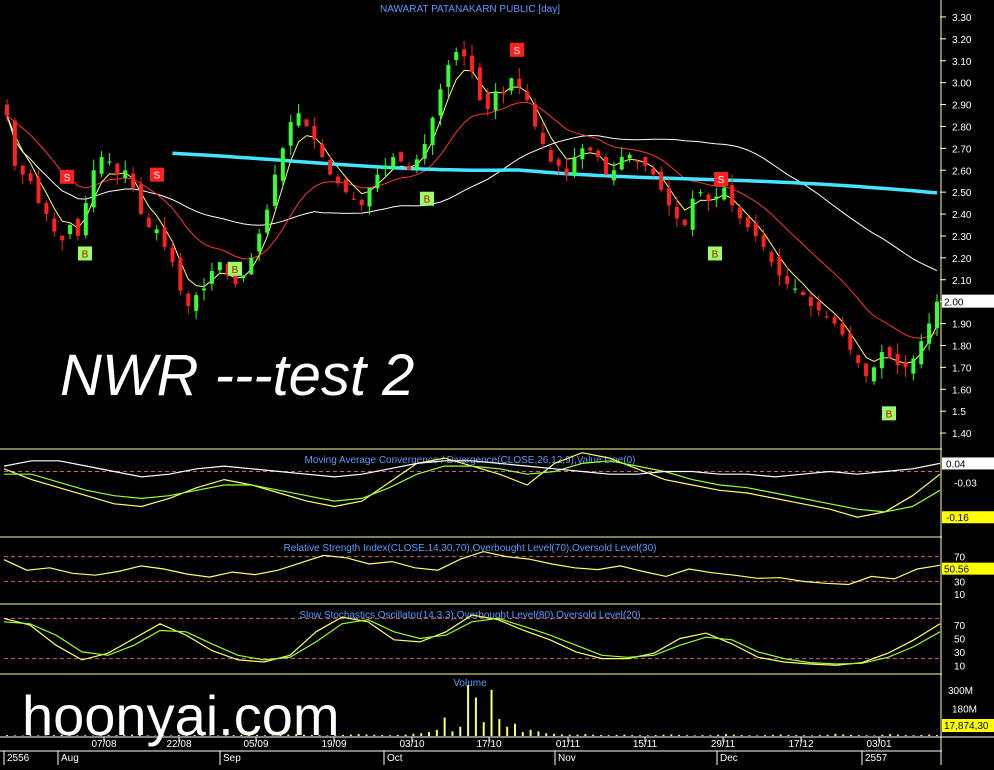  What do you see at coordinates (395, 758) in the screenshot?
I see `month-label: Oct` at bounding box center [395, 758].